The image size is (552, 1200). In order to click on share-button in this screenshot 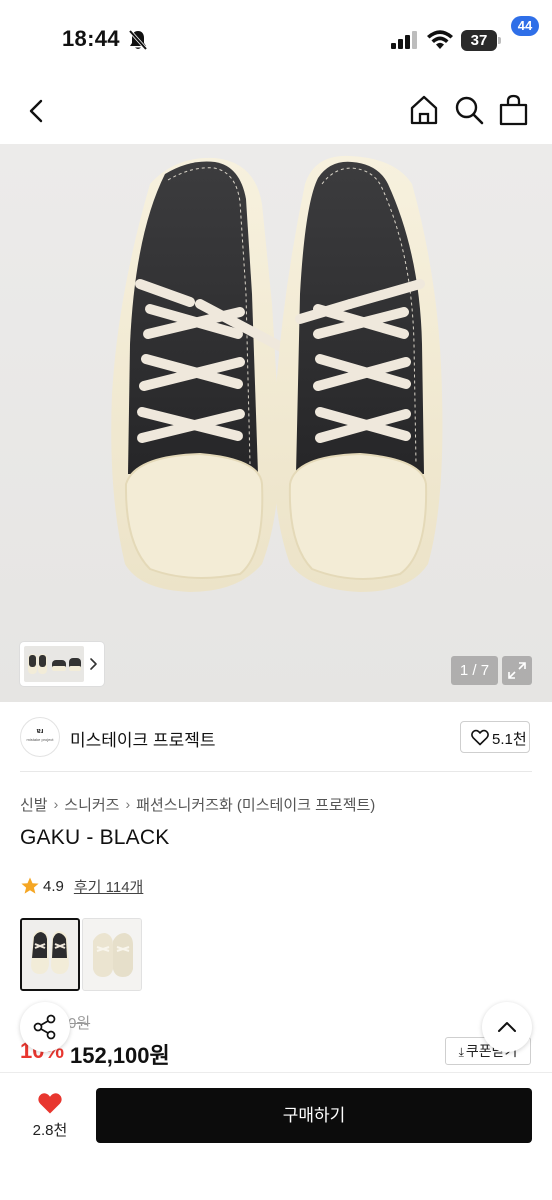, I will do `click(45, 1027)`.